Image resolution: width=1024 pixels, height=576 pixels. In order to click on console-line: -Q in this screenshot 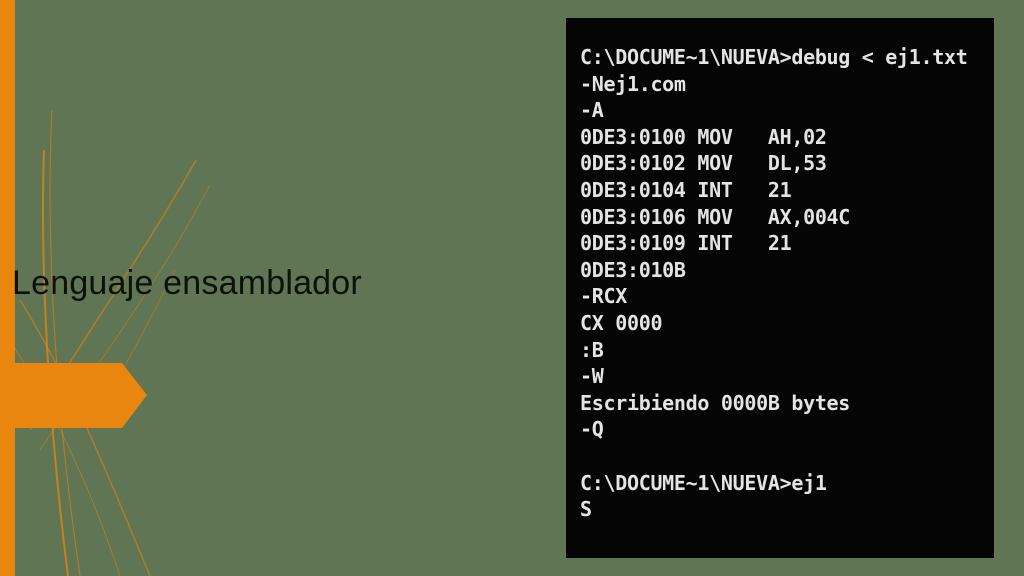, I will do `click(592, 429)`.